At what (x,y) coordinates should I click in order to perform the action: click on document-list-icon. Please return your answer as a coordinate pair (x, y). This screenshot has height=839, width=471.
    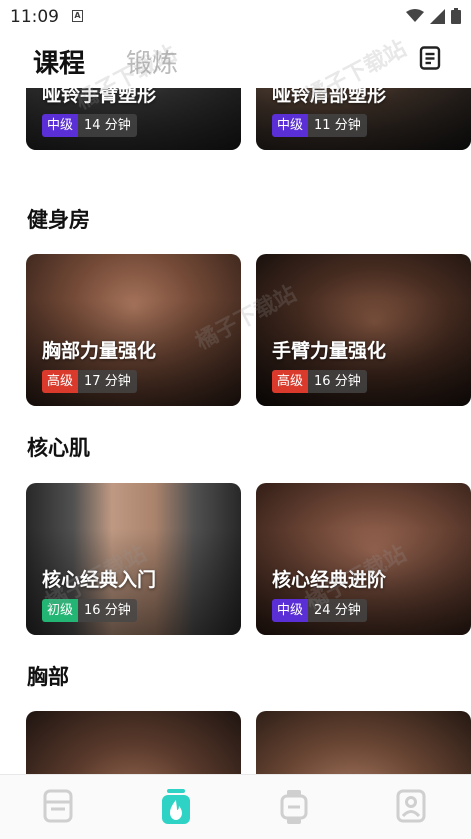
    Looking at the image, I should click on (430, 58).